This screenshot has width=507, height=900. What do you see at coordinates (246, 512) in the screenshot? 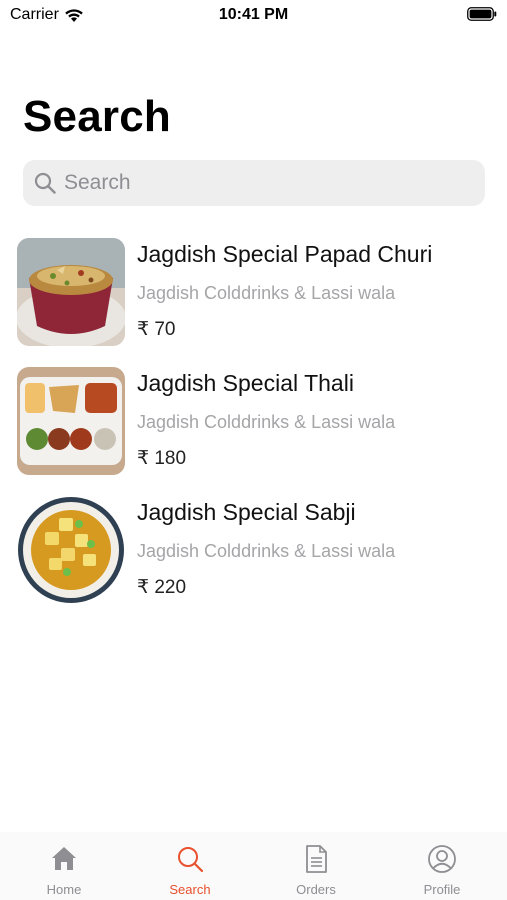
I see `item-title: Jagdish Special Sabji` at bounding box center [246, 512].